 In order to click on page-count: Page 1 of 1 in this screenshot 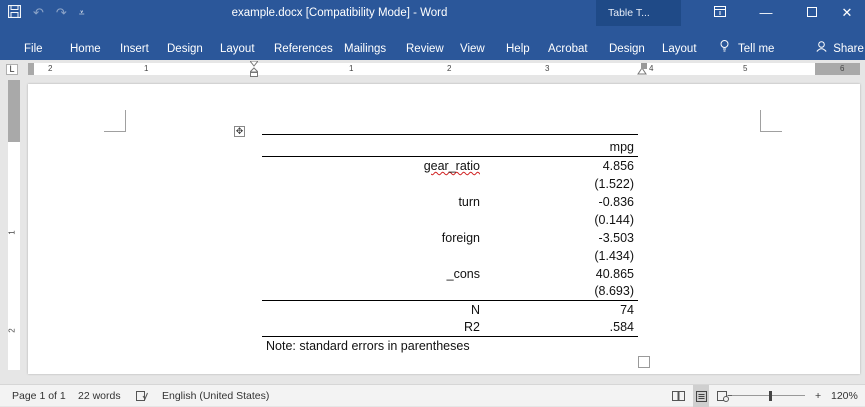, I will do `click(39, 396)`.